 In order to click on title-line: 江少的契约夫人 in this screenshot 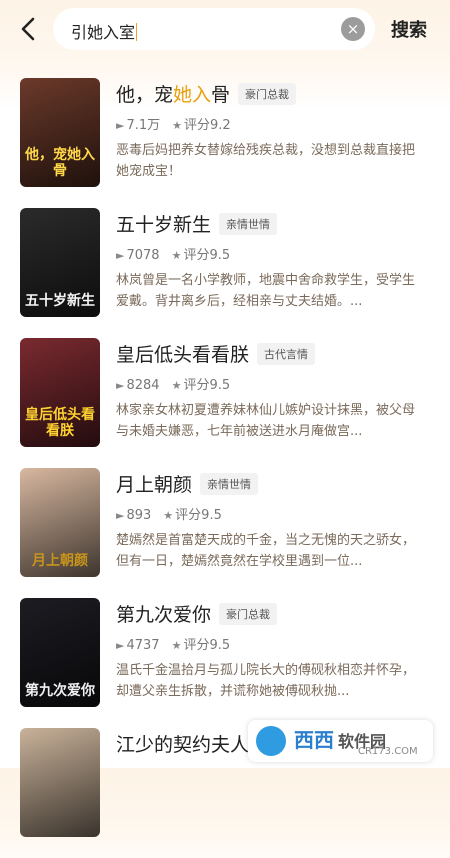, I will do `click(182, 743)`.